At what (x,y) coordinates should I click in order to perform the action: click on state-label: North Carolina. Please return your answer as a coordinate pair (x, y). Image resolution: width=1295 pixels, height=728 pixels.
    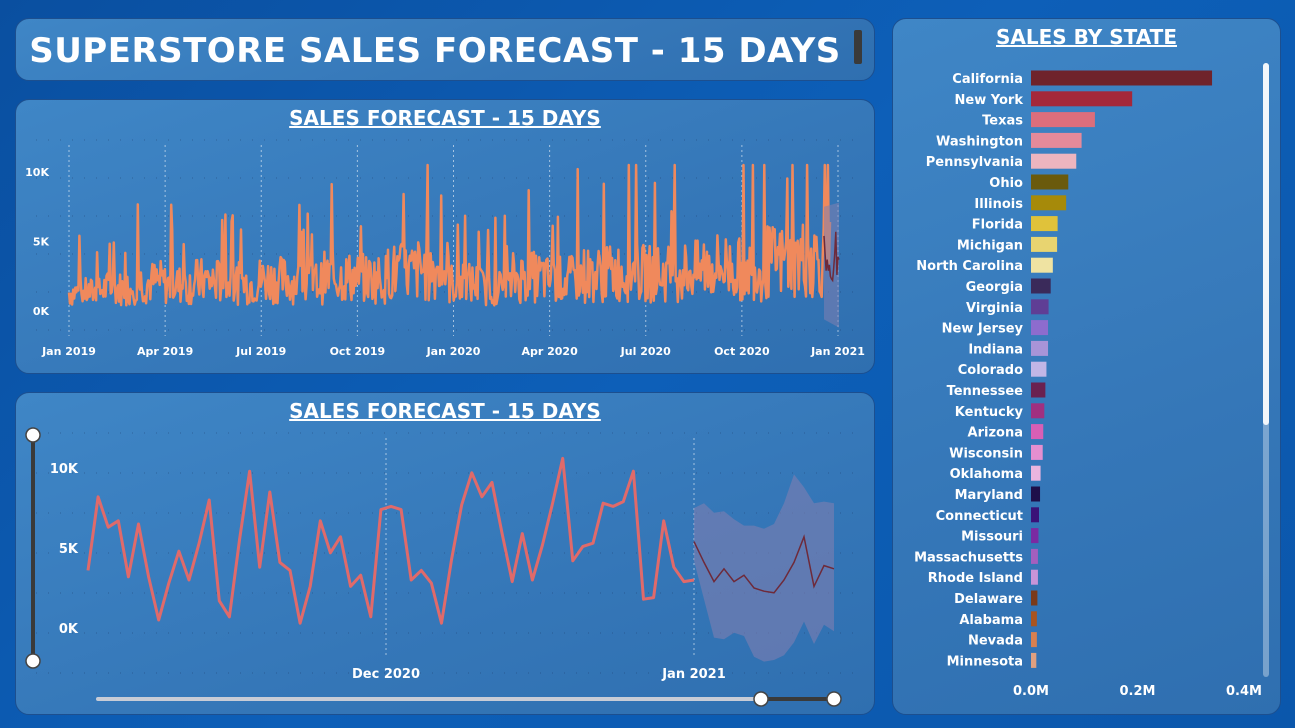
    Looking at the image, I should click on (969, 266).